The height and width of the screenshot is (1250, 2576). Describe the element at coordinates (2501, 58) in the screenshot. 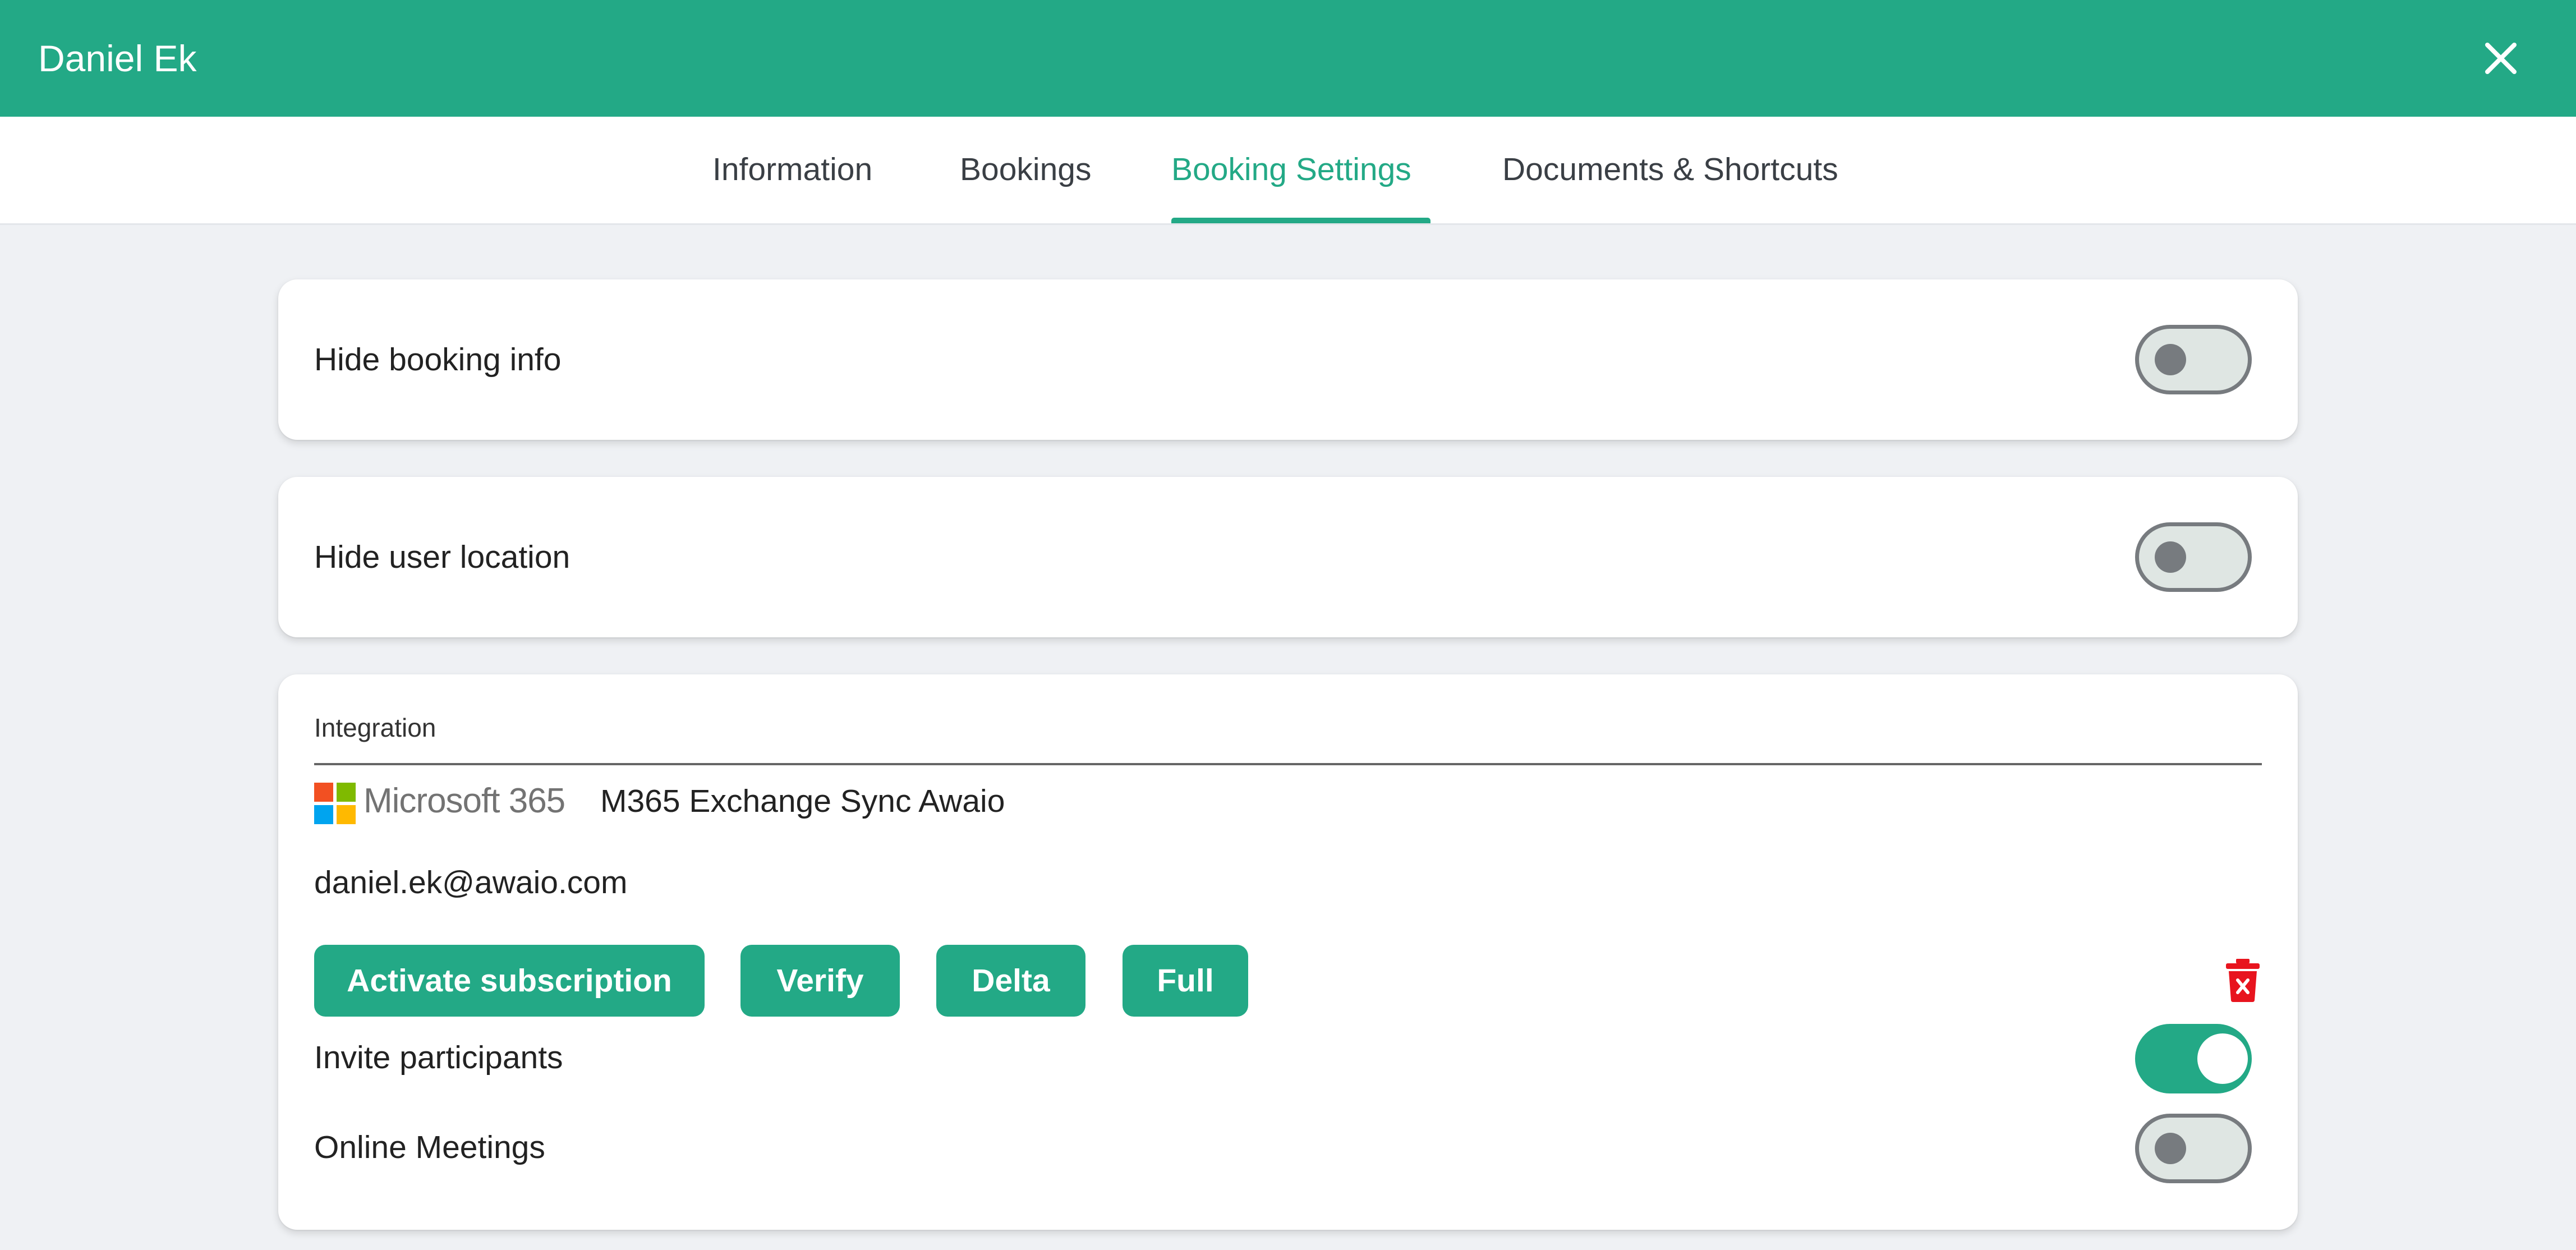

I see `close-icon` at that location.